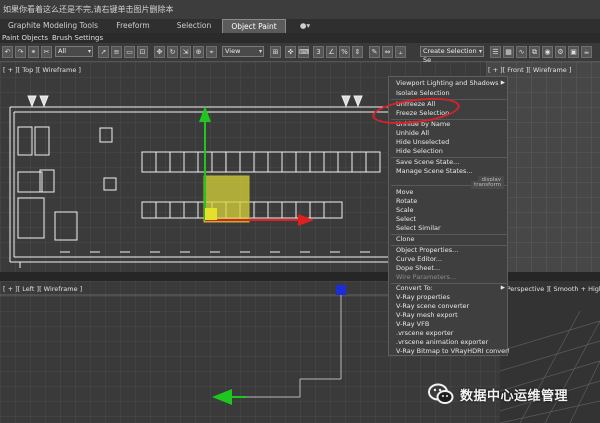 This screenshot has height=423, width=600. I want to click on rect-selection-icon: ▭, so click(129, 52).